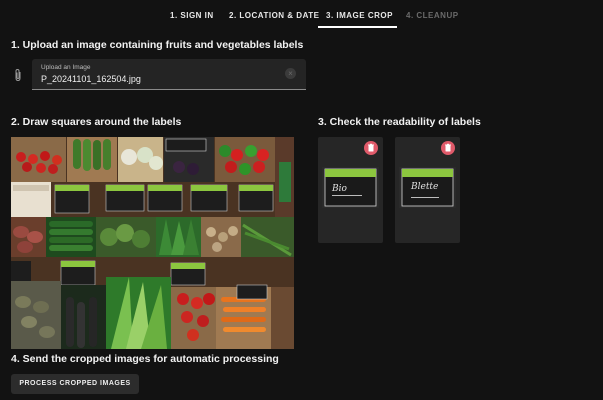 The height and width of the screenshot is (400, 603). I want to click on cropped-label-image: Bio, so click(350, 187).